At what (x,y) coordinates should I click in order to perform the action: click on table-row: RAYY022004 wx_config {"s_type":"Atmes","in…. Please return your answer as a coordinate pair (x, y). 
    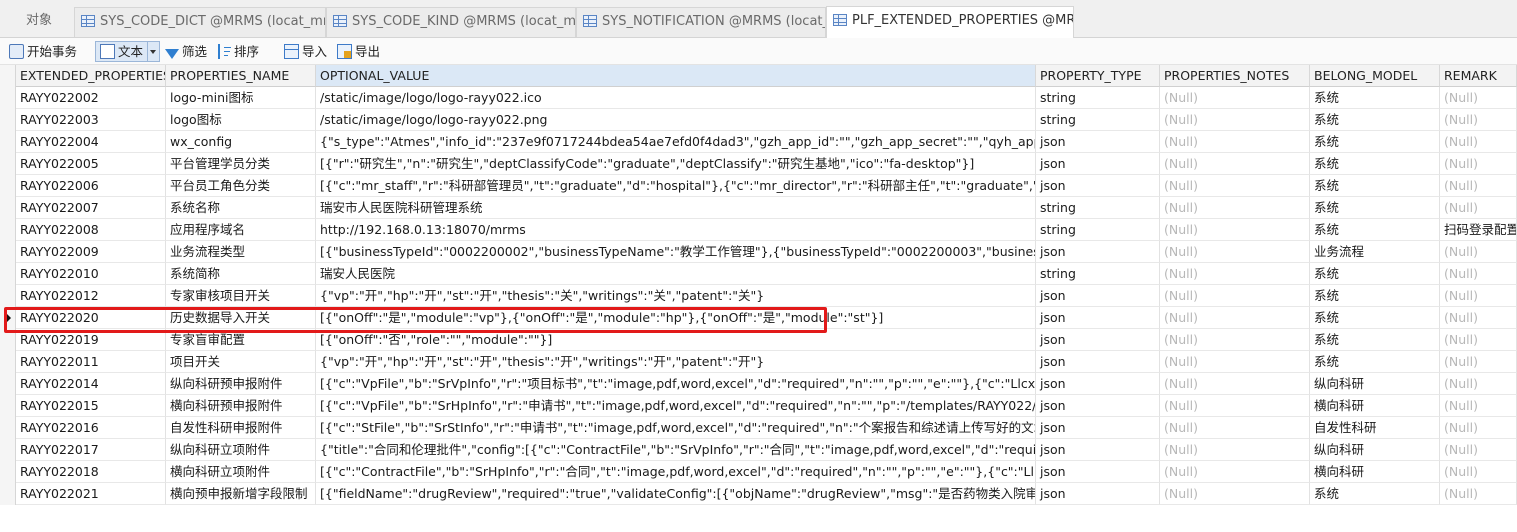
    Looking at the image, I should click on (758, 142).